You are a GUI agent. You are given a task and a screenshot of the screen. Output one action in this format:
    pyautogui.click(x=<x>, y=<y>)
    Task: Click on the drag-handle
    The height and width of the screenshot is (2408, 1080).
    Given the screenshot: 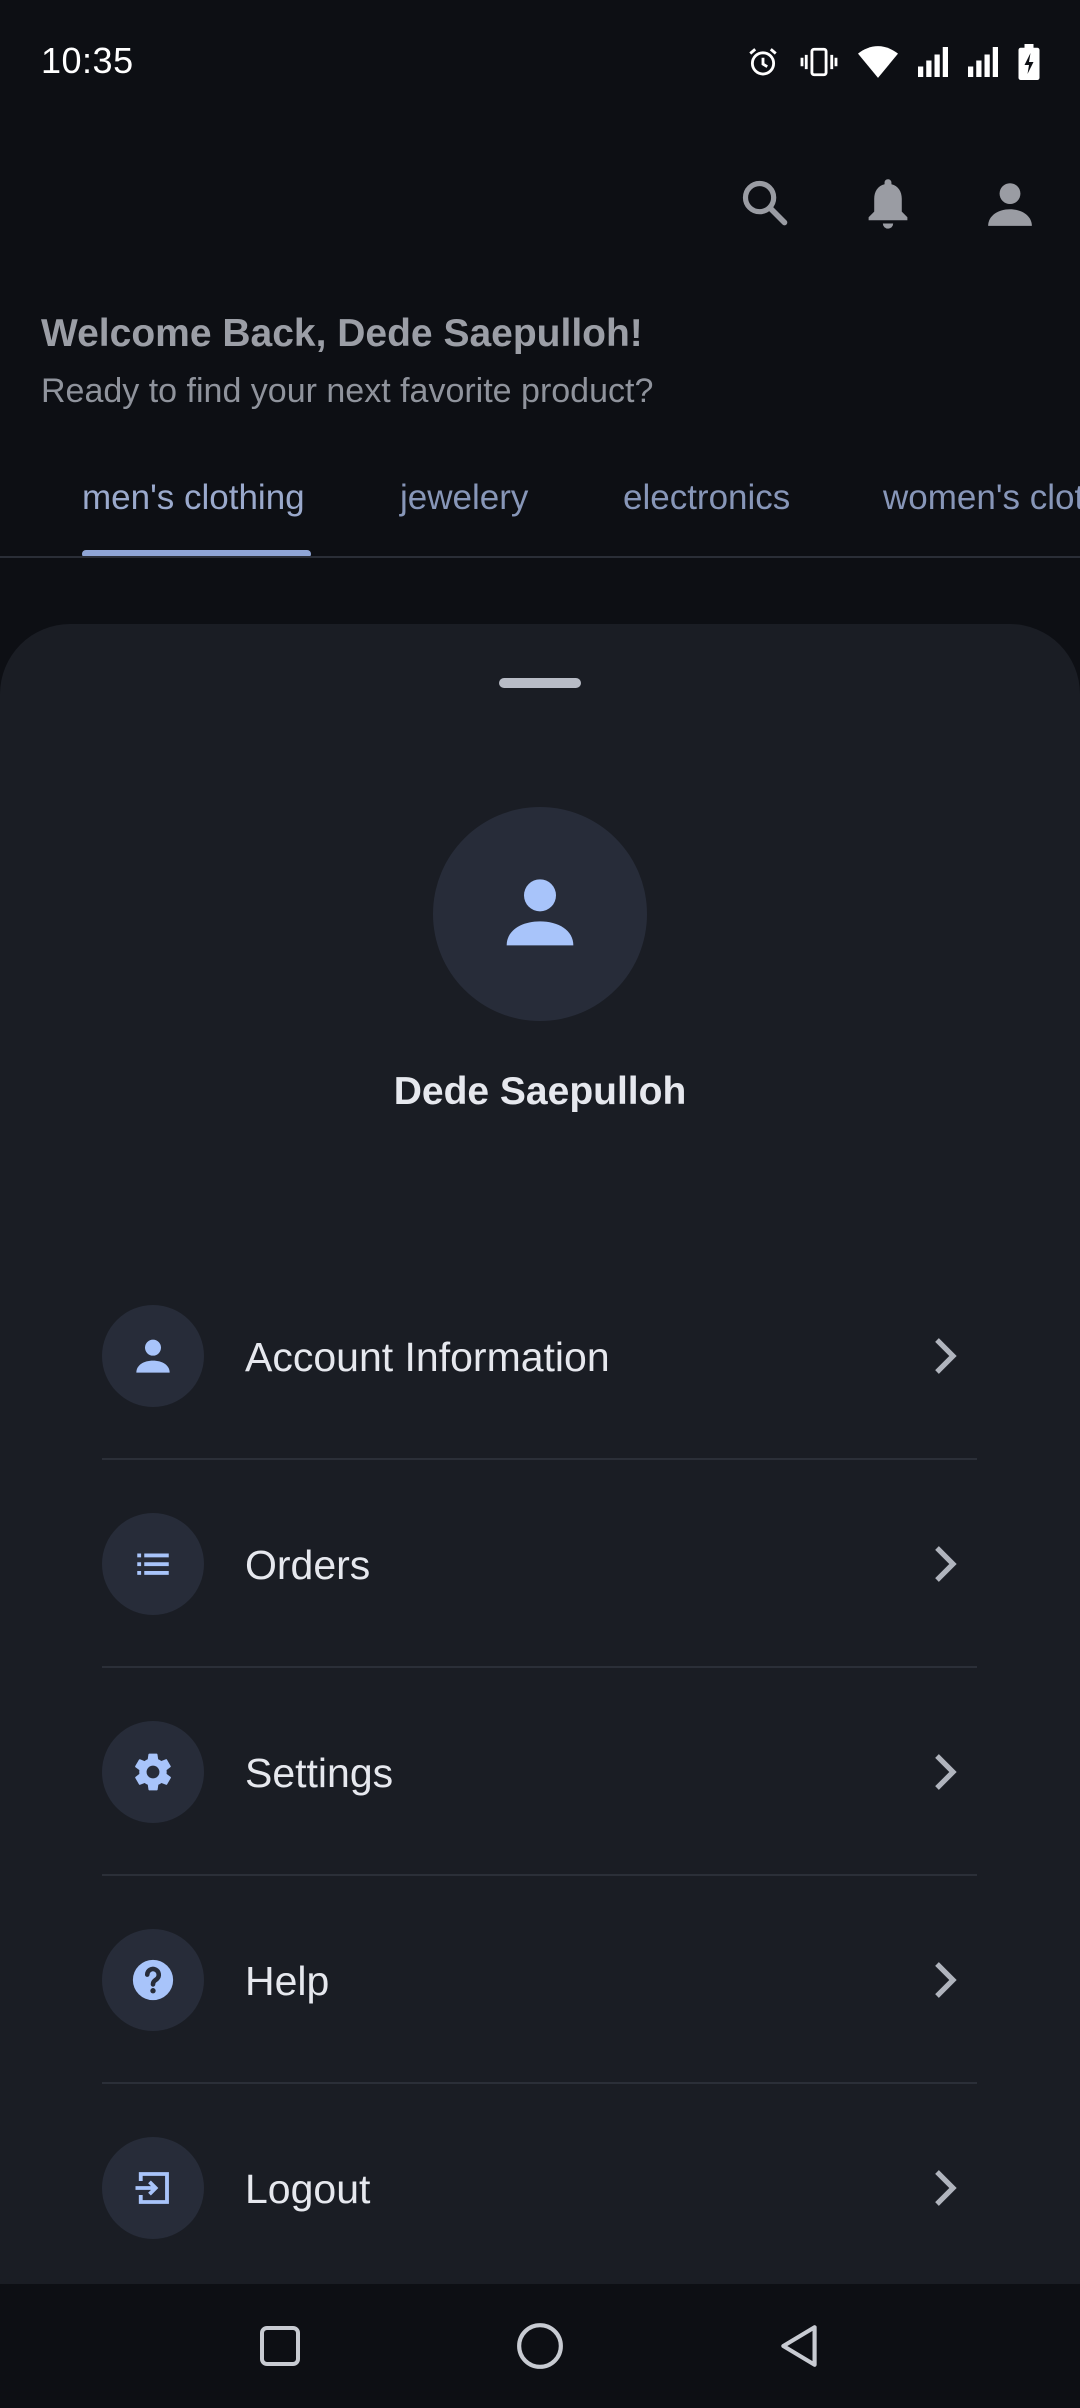 What is the action you would take?
    pyautogui.click(x=540, y=683)
    